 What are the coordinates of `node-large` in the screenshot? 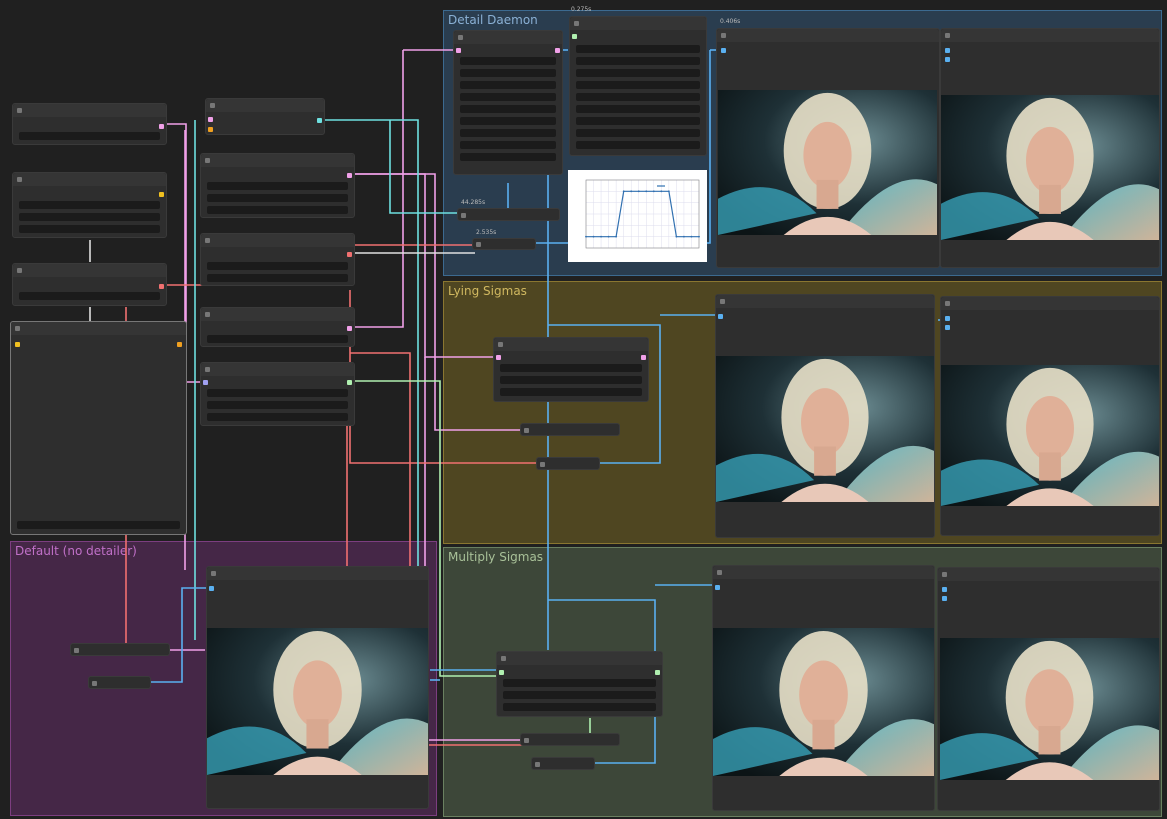 It's located at (98, 428).